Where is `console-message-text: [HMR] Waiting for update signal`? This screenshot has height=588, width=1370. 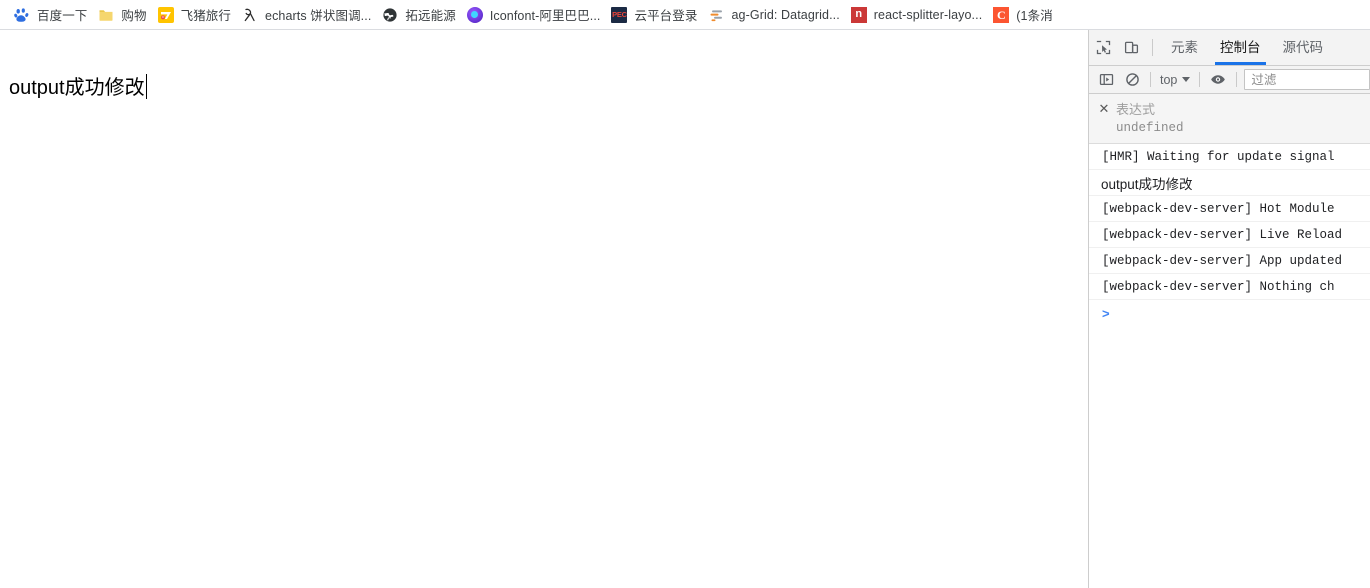 console-message-text: [HMR] Waiting for update signal is located at coordinates (1218, 156).